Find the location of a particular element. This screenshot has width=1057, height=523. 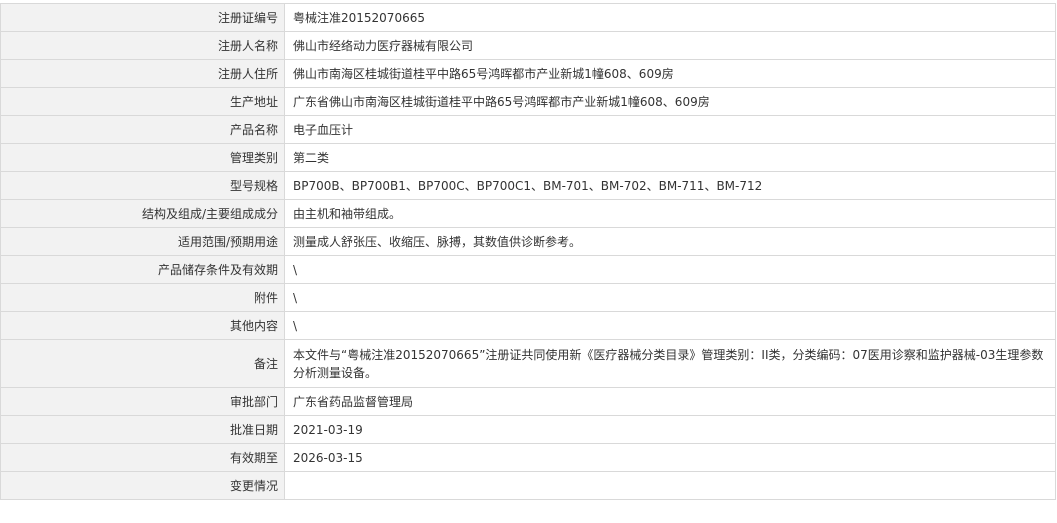

field-value-storage-conditions: \ is located at coordinates (670, 269).